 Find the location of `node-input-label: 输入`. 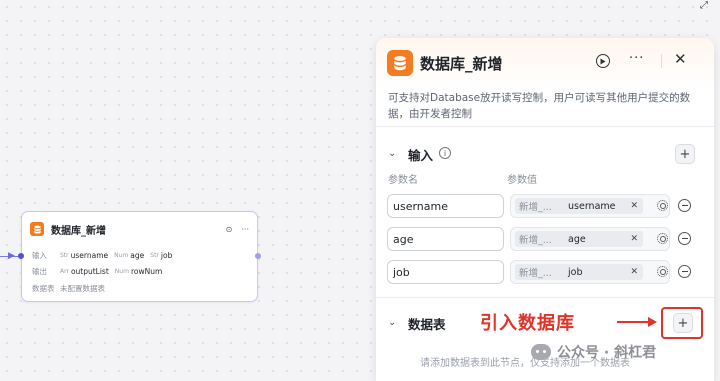

node-input-label: 输入 is located at coordinates (39, 255).